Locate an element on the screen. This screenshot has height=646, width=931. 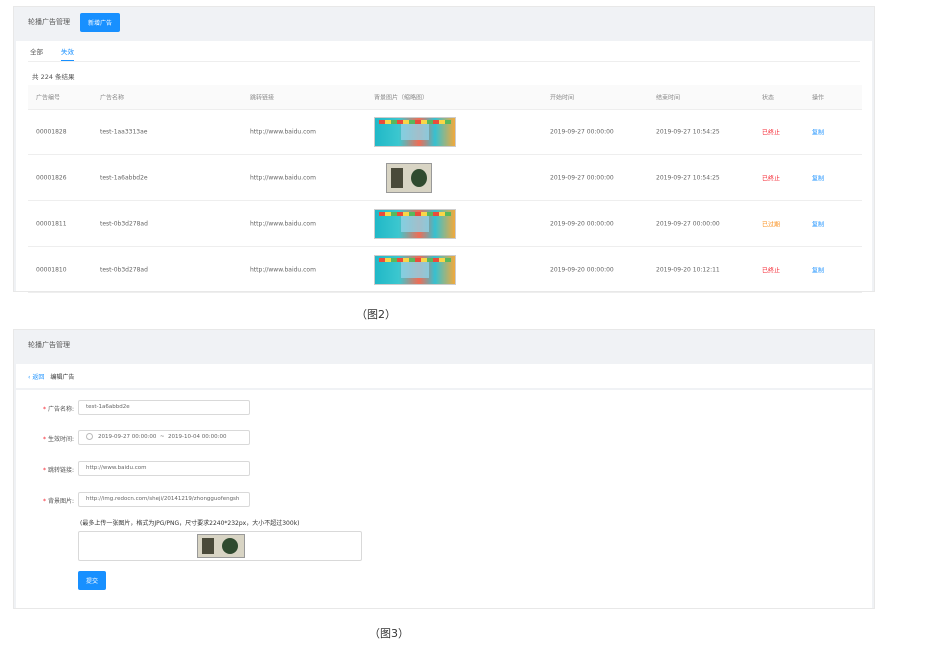
status-badge: 已过期 is located at coordinates (771, 224).